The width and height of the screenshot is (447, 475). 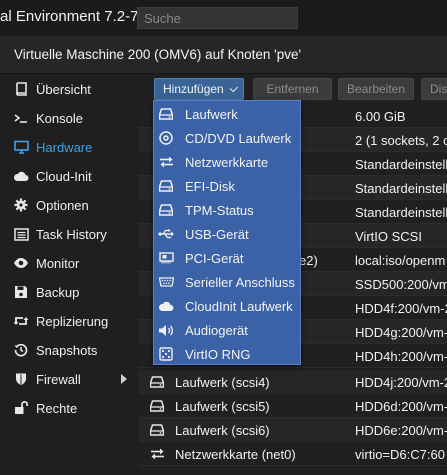 What do you see at coordinates (234, 87) in the screenshot?
I see `chevron-down-icon` at bounding box center [234, 87].